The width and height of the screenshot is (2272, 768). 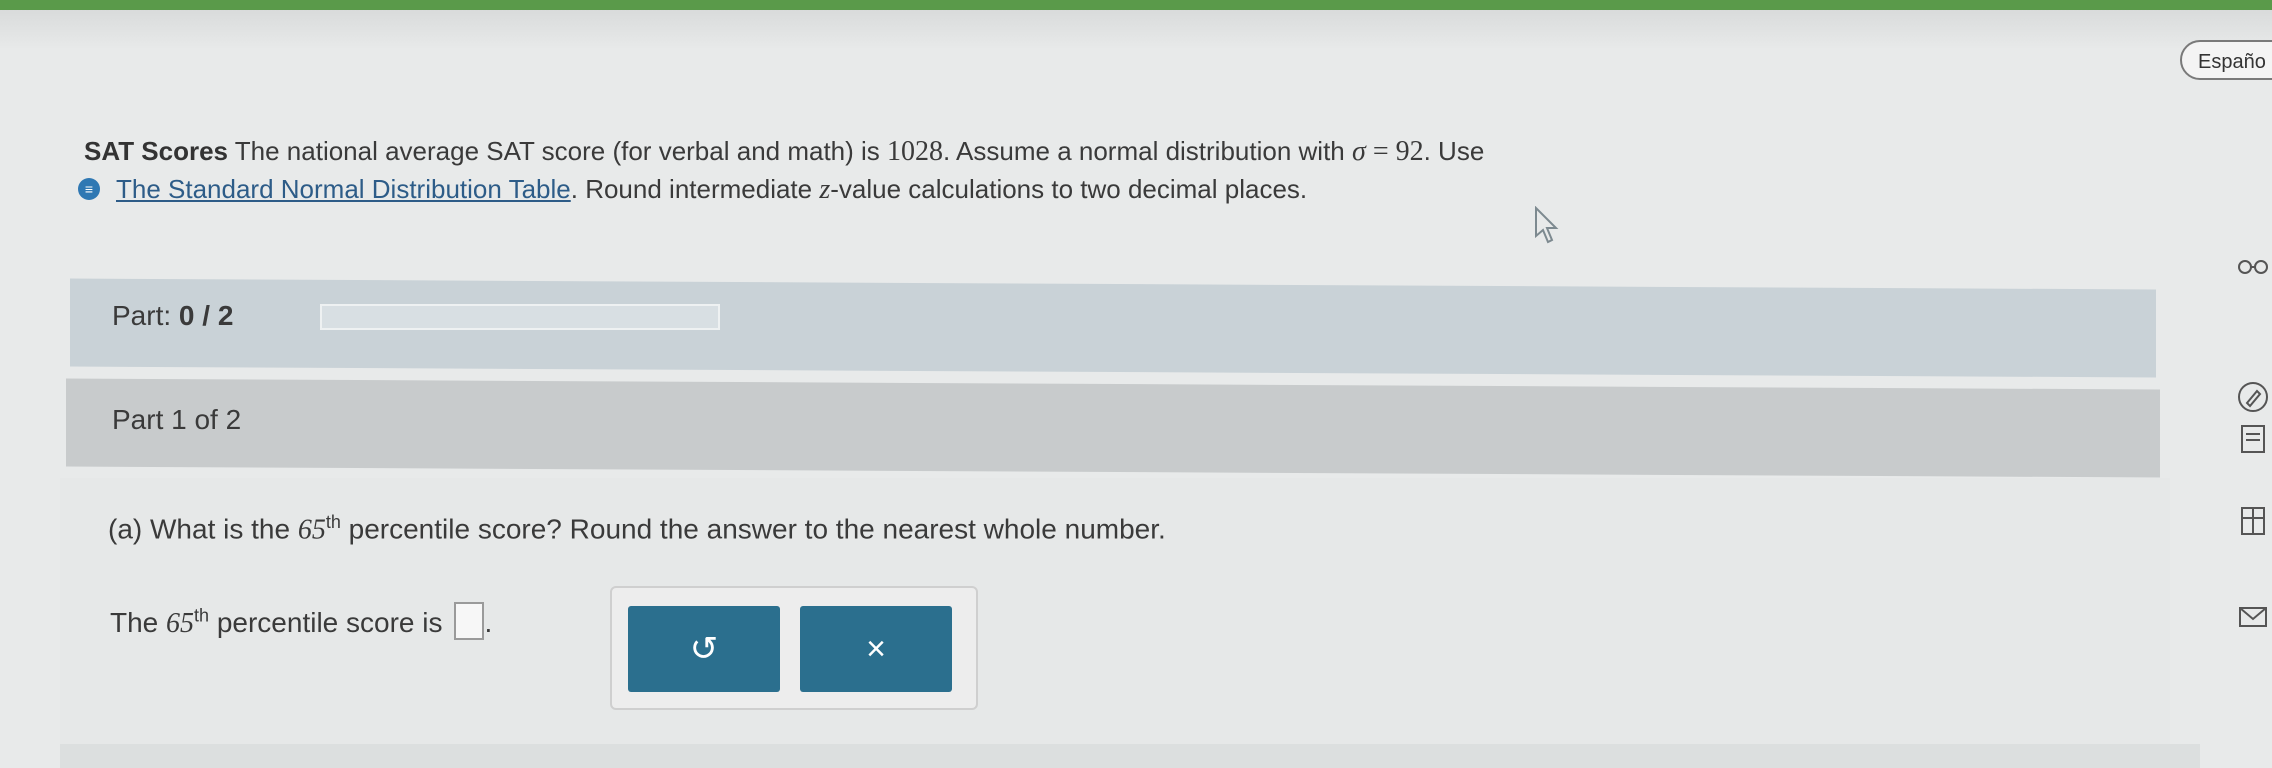 I want to click on mouse-cursor-icon, so click(x=1547, y=225).